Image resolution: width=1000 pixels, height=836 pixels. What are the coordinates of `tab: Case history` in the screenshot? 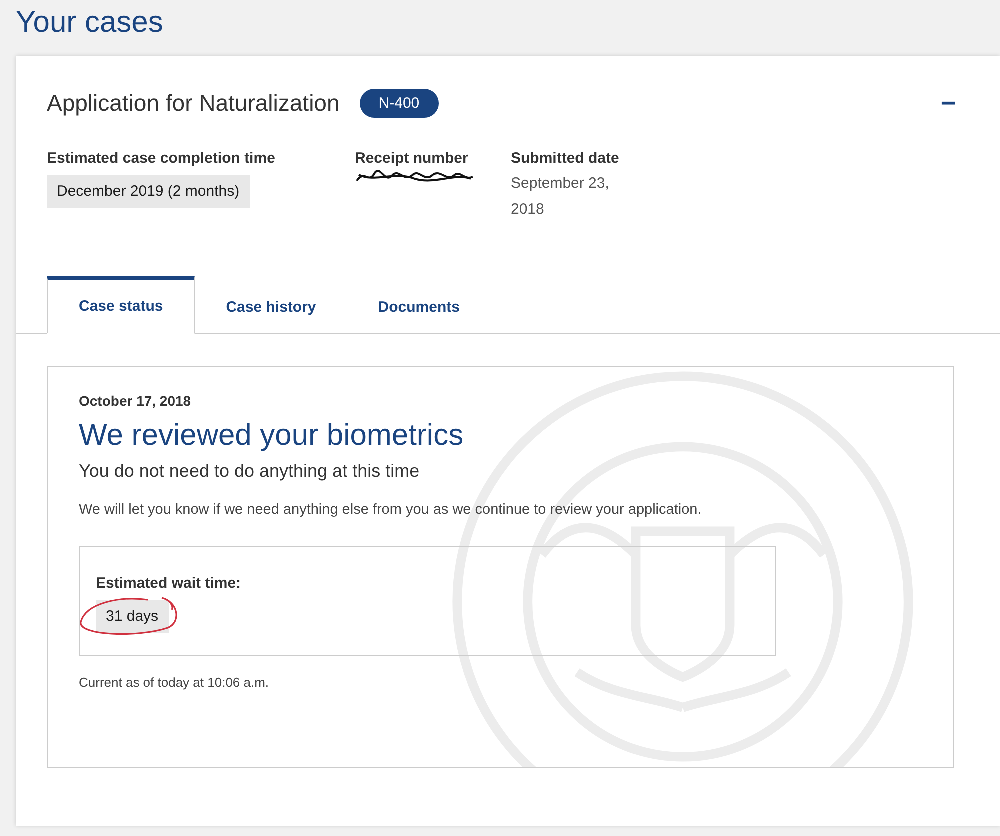 It's located at (271, 305).